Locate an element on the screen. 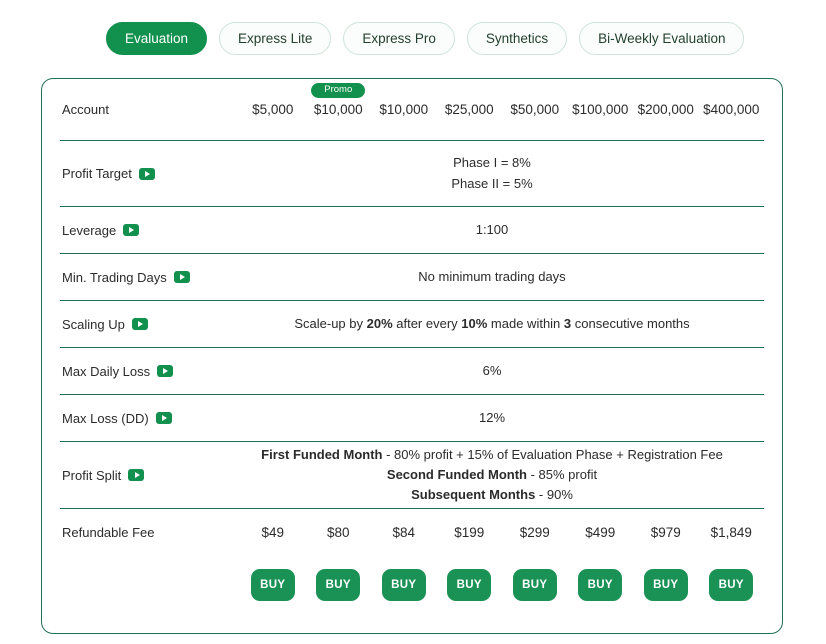 The image size is (826, 644). tab-synthetics: Synthetics is located at coordinates (517, 38).